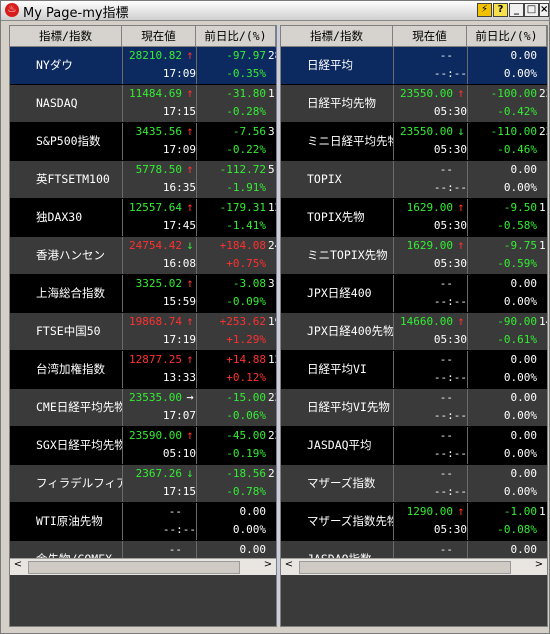 The width and height of the screenshot is (550, 634). What do you see at coordinates (155, 207) in the screenshot?
I see `current-price: 12557.64` at bounding box center [155, 207].